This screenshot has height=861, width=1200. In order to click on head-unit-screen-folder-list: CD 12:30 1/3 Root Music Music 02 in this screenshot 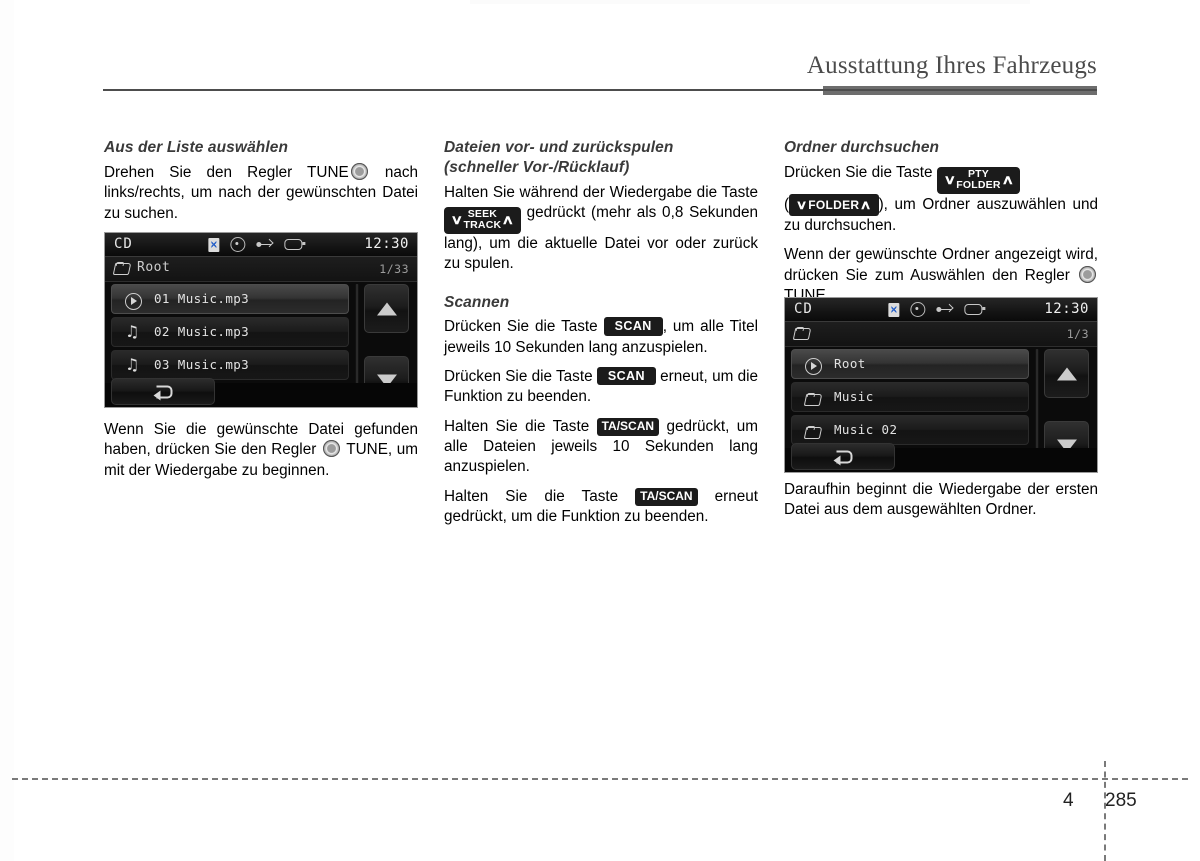, I will do `click(941, 385)`.